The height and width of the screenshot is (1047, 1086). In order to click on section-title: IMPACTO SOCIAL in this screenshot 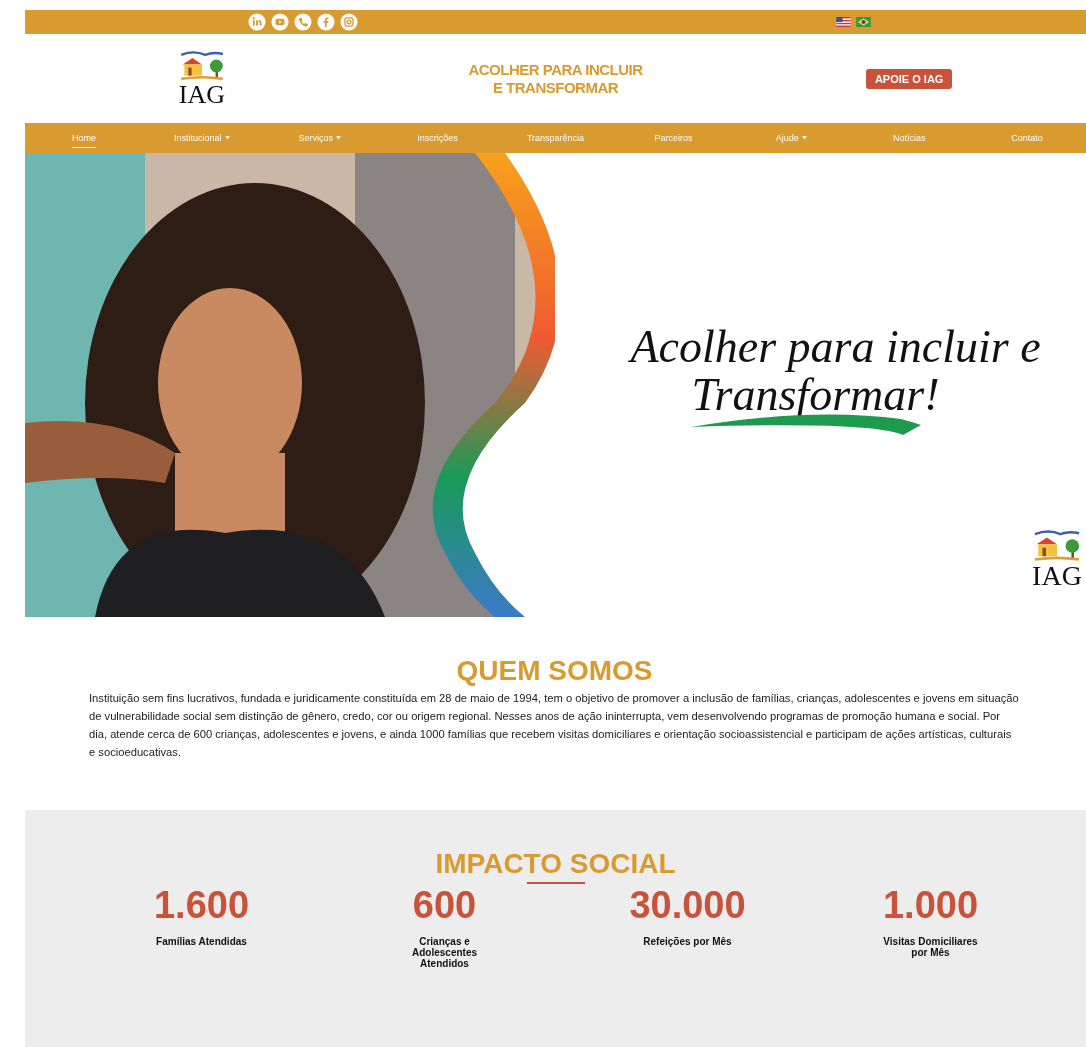, I will do `click(555, 864)`.